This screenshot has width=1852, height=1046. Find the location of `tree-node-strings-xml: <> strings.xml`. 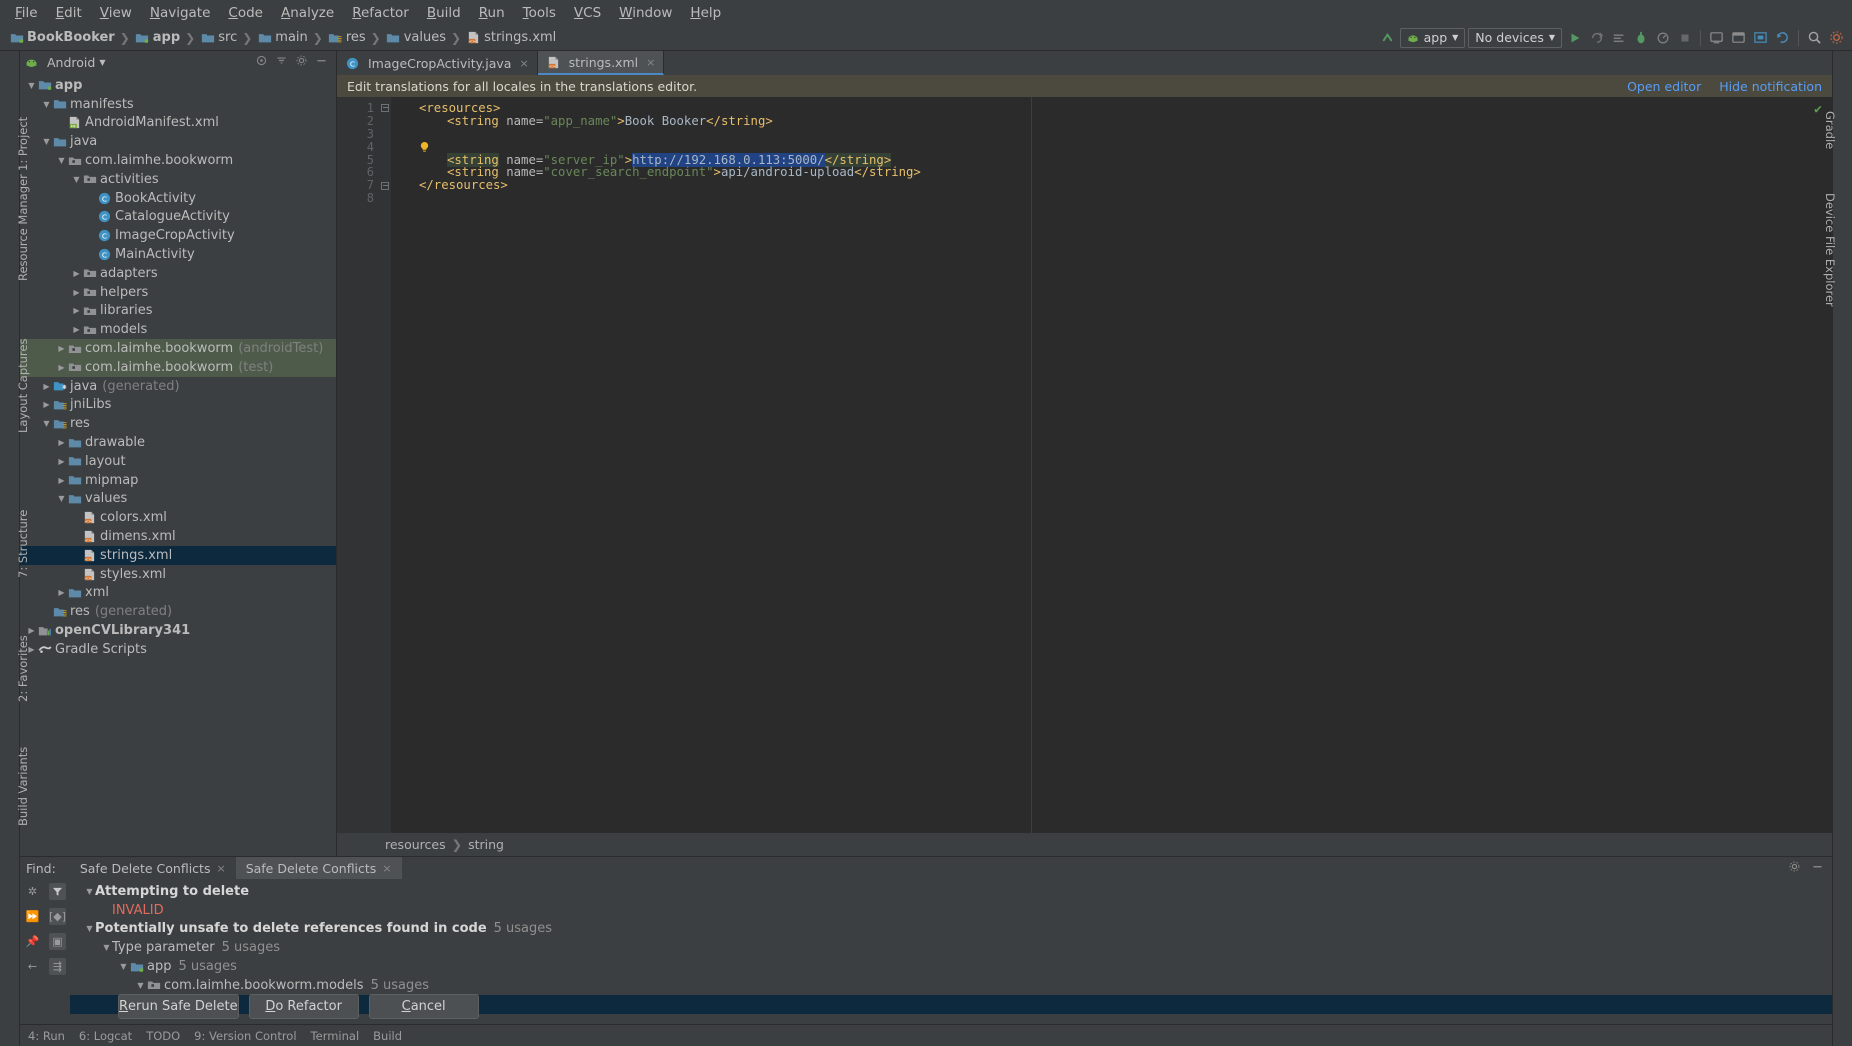

tree-node-strings-xml: <> strings.xml is located at coordinates (178, 555).